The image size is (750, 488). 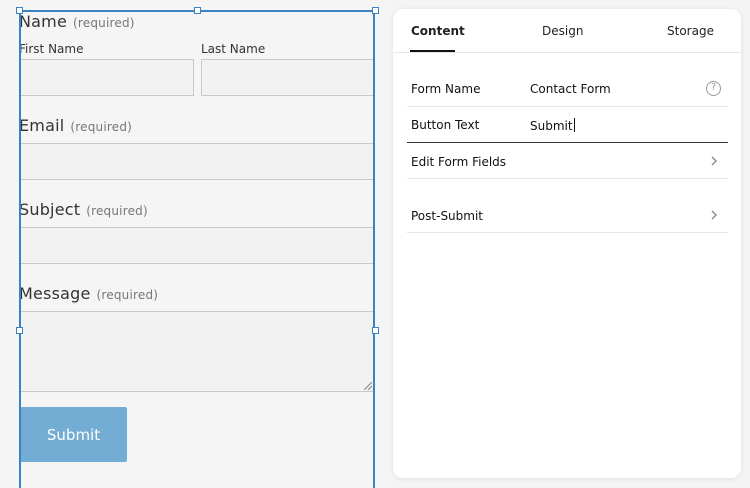 I want to click on form-name-row: Form Name Contact Form ?, so click(x=567, y=89).